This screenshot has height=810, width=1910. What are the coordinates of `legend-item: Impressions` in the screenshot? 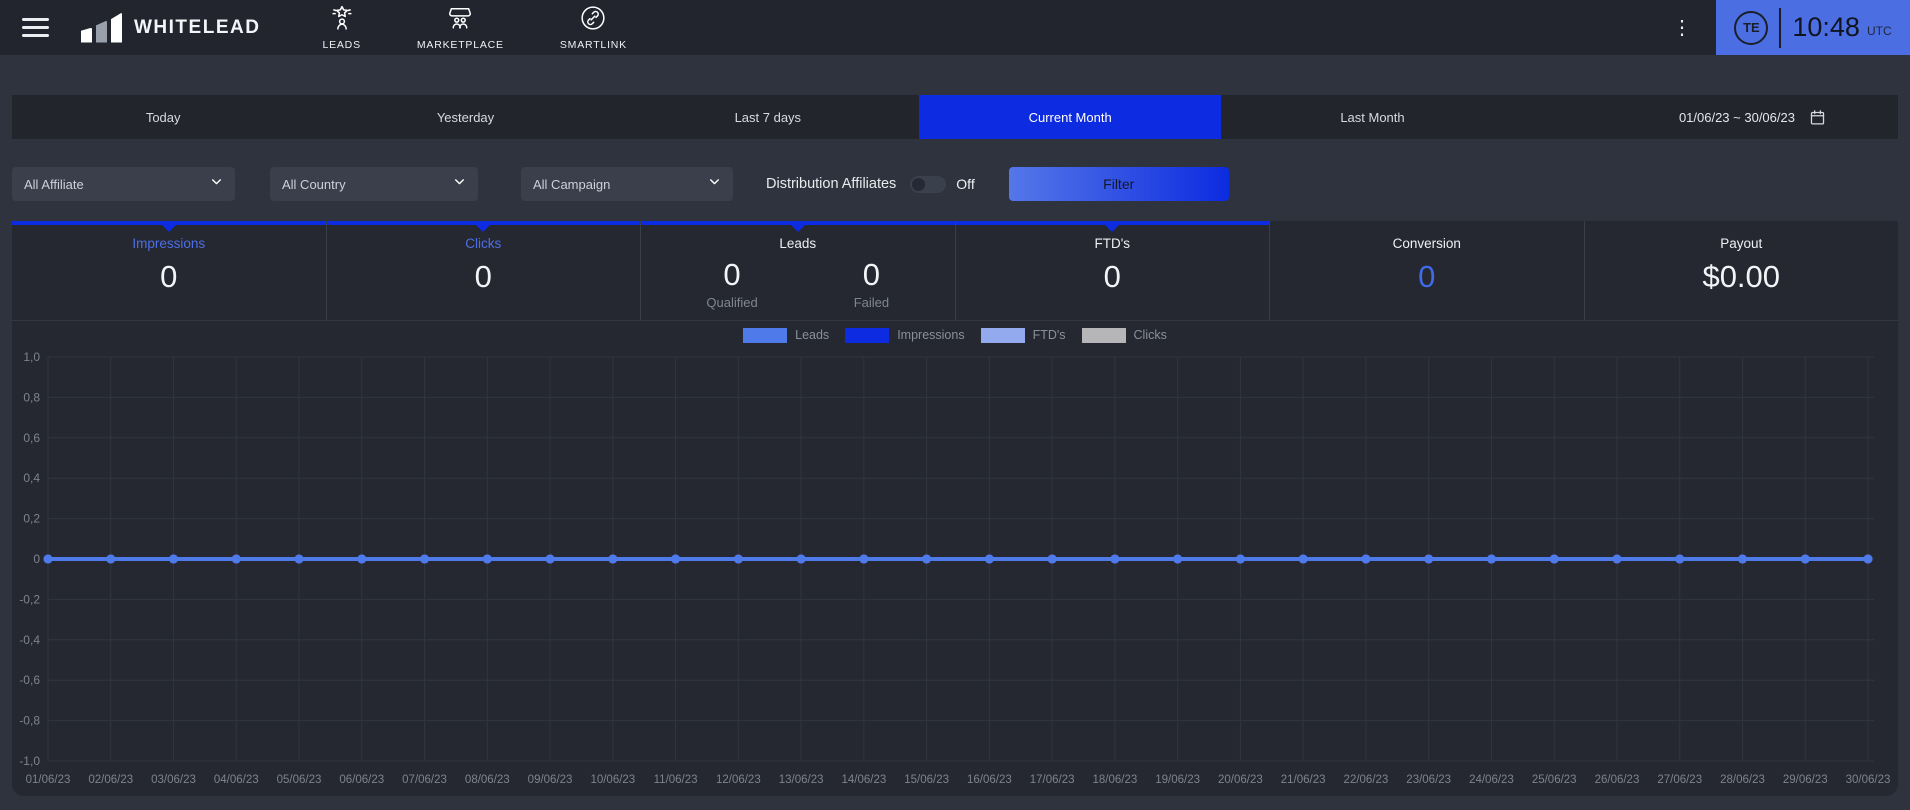 It's located at (905, 335).